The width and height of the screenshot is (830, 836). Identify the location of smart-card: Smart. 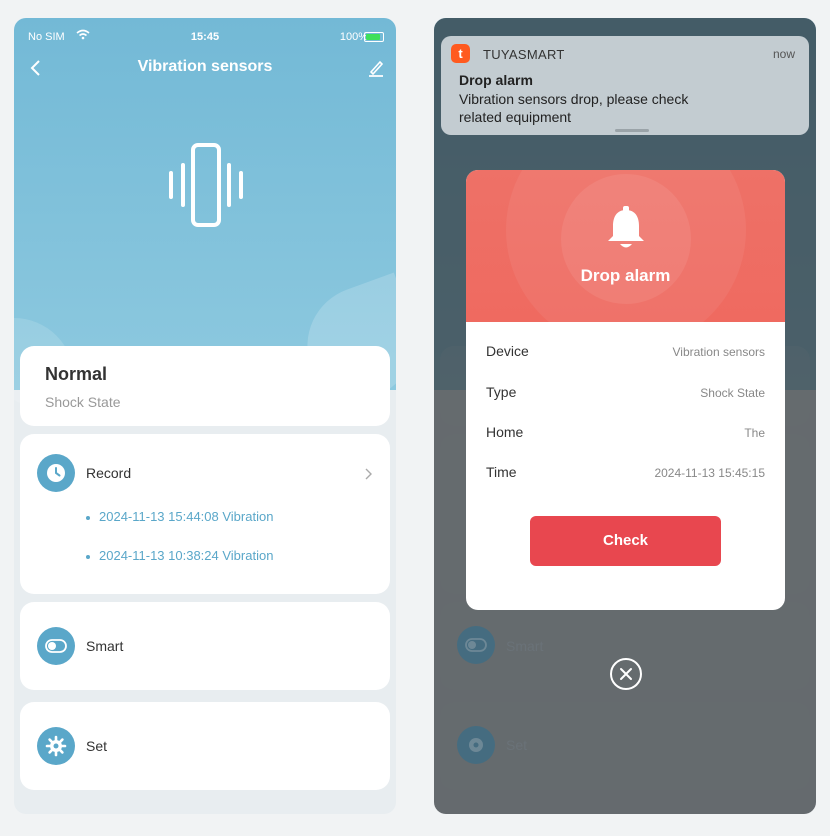
(205, 646).